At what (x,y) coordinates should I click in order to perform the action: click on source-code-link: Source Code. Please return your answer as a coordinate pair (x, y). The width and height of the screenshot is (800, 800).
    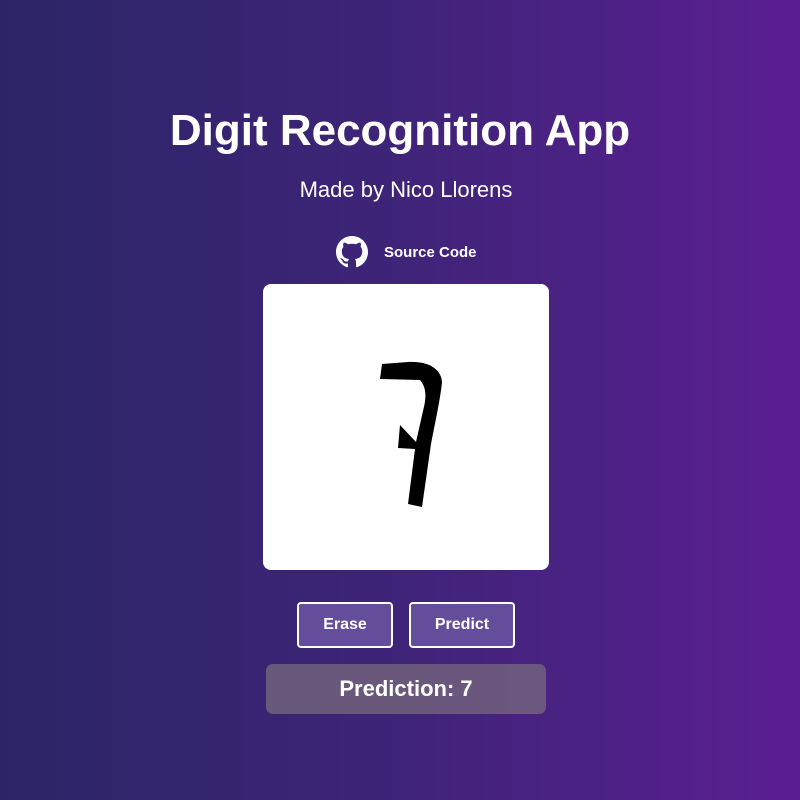
    Looking at the image, I should click on (406, 252).